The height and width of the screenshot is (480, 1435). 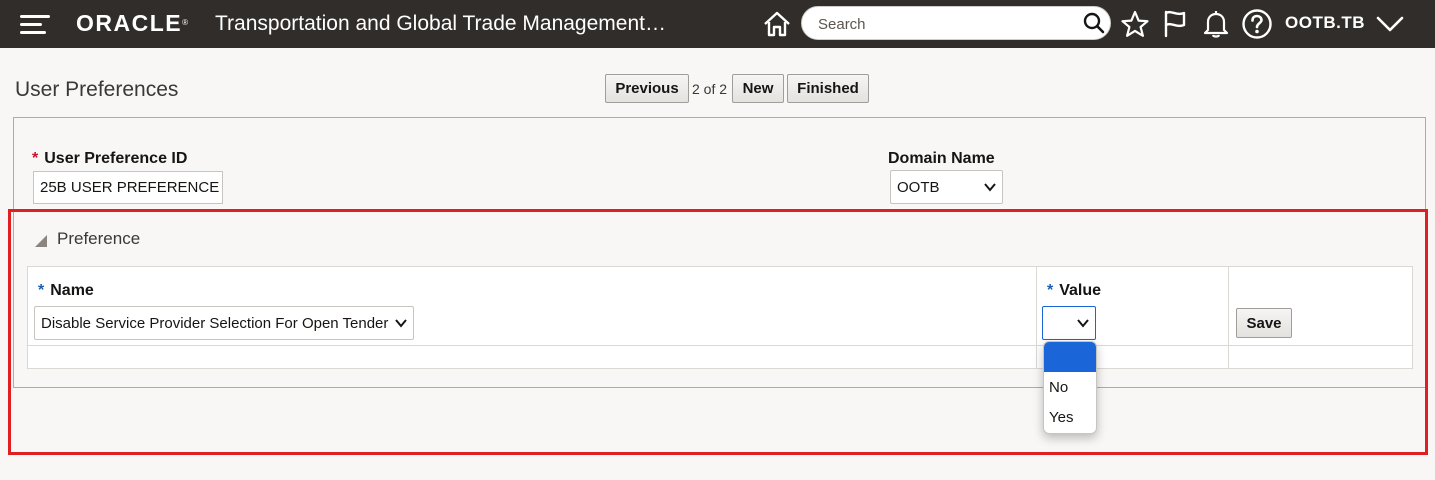 I want to click on preference-name-label: * Name, so click(x=66, y=290).